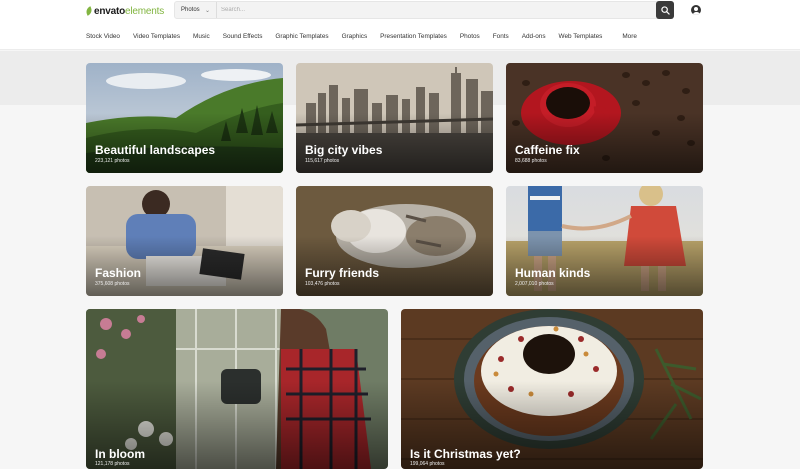 This screenshot has height=469, width=800. What do you see at coordinates (394, 241) in the screenshot?
I see `collection-card-pets: Furry friends 103,476 photos` at bounding box center [394, 241].